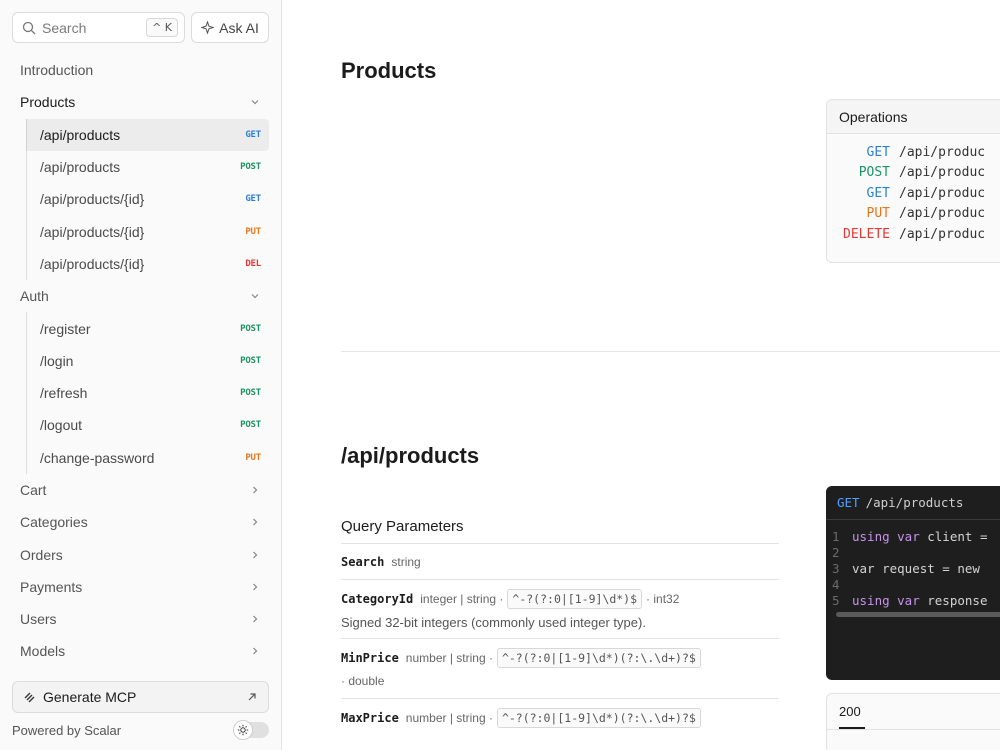 The height and width of the screenshot is (750, 1000). What do you see at coordinates (61, 425) in the screenshot?
I see `sidebar-item-label: /logout` at bounding box center [61, 425].